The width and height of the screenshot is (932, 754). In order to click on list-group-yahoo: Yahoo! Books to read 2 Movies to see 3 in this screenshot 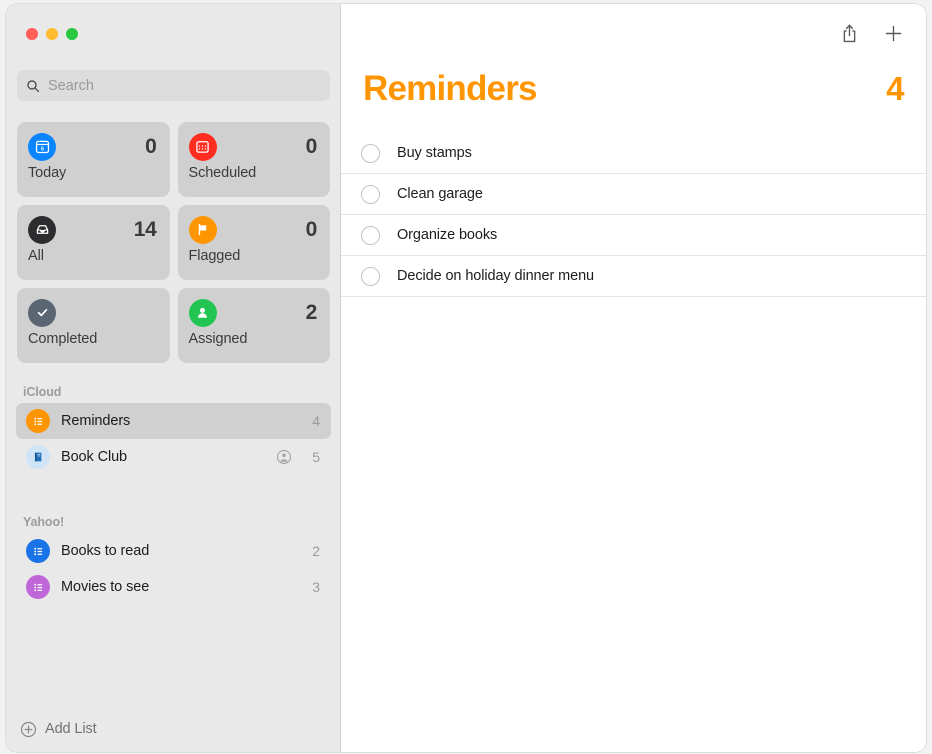, I will do `click(173, 560)`.